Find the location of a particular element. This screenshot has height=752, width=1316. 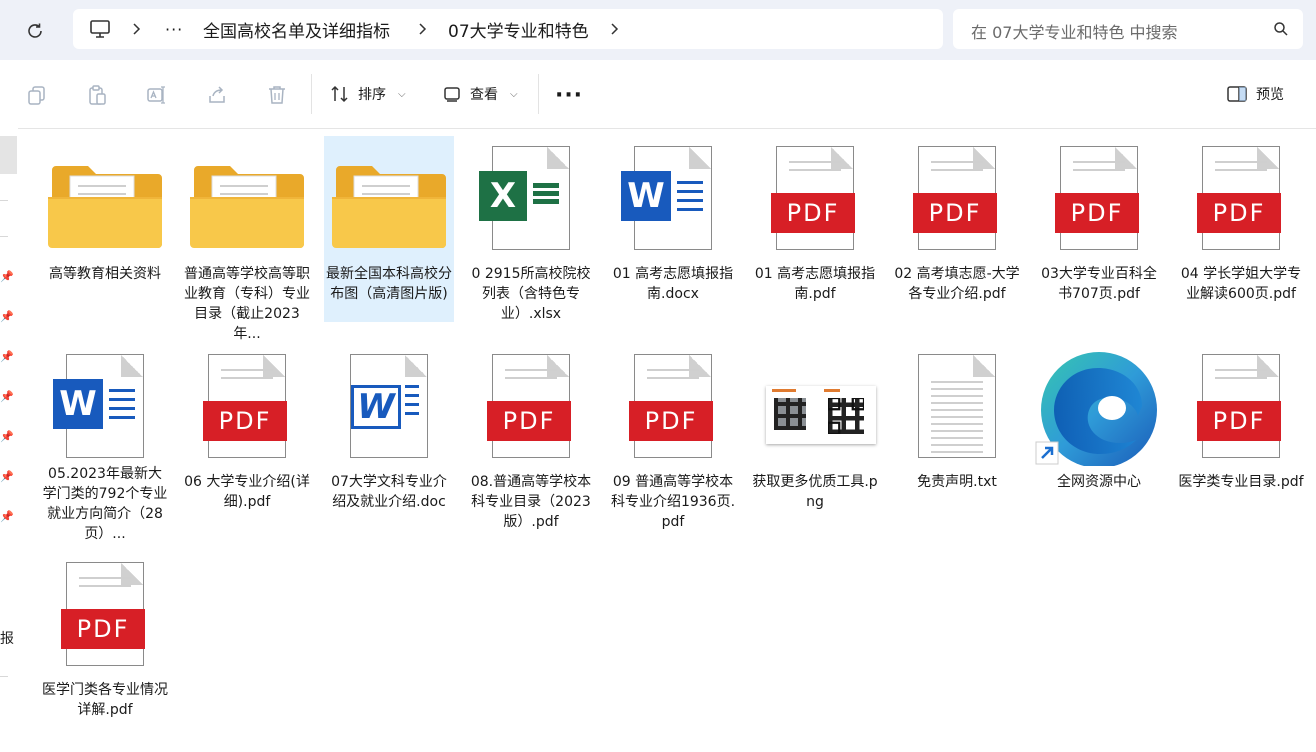

edge-shortcut-icon is located at coordinates (1099, 408).